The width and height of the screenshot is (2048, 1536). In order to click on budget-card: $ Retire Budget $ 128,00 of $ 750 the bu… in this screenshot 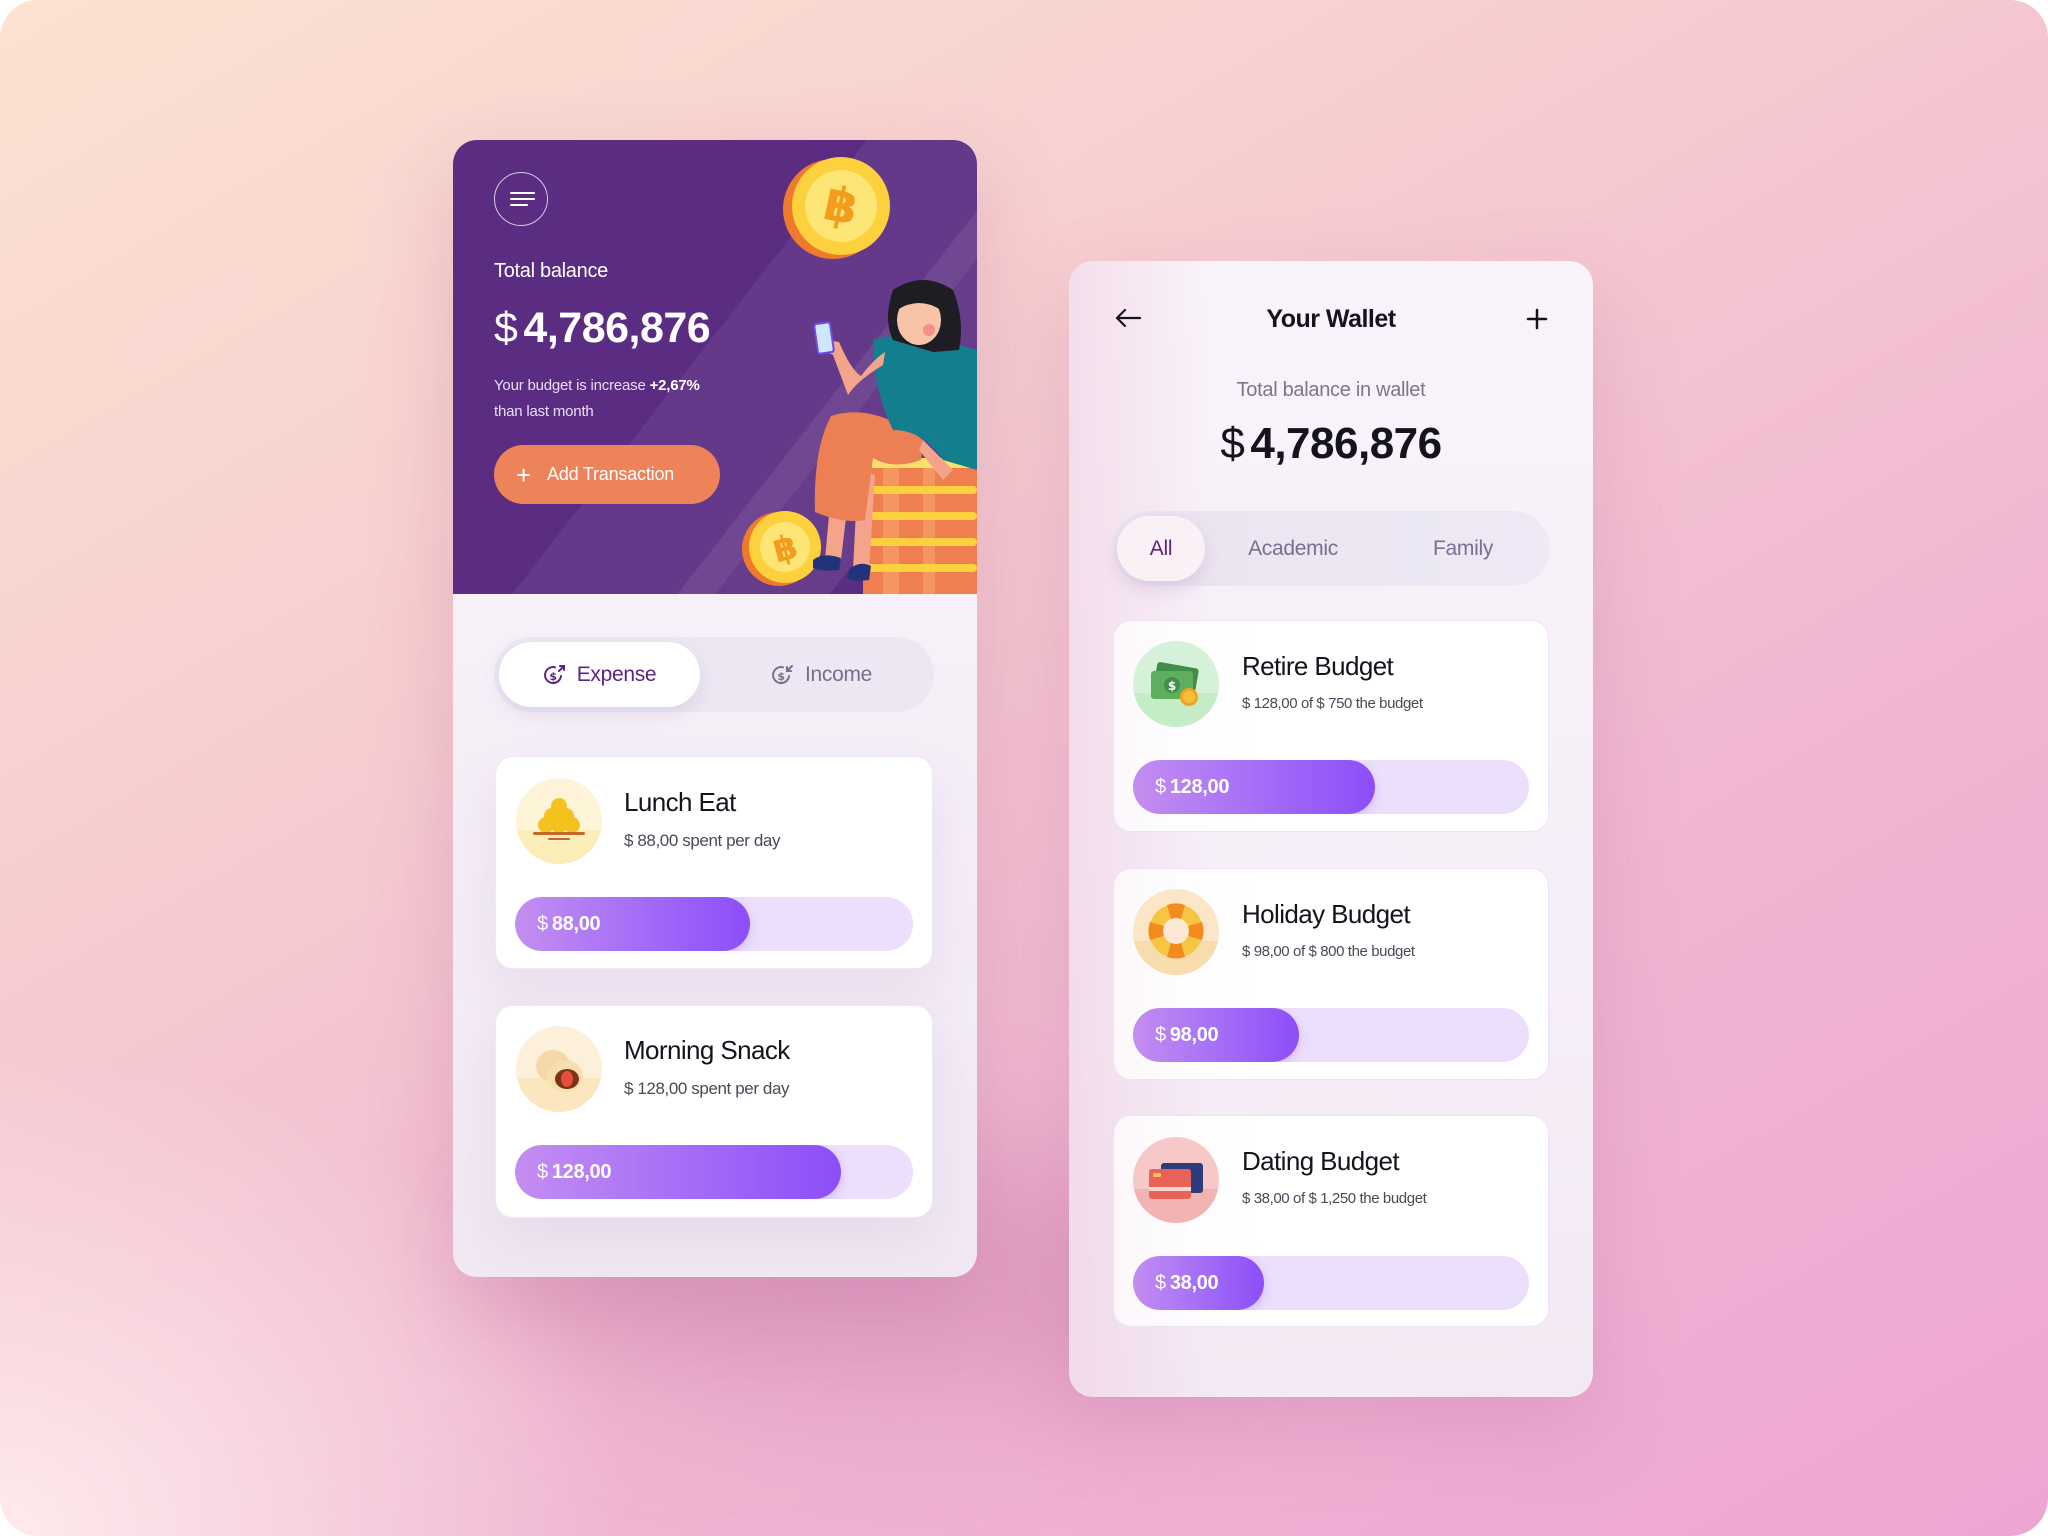, I will do `click(1331, 726)`.